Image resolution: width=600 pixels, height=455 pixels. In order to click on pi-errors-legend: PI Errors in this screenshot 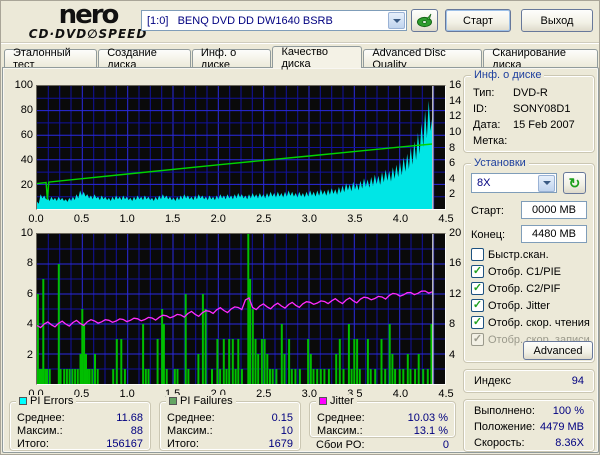, I will do `click(46, 401)`.